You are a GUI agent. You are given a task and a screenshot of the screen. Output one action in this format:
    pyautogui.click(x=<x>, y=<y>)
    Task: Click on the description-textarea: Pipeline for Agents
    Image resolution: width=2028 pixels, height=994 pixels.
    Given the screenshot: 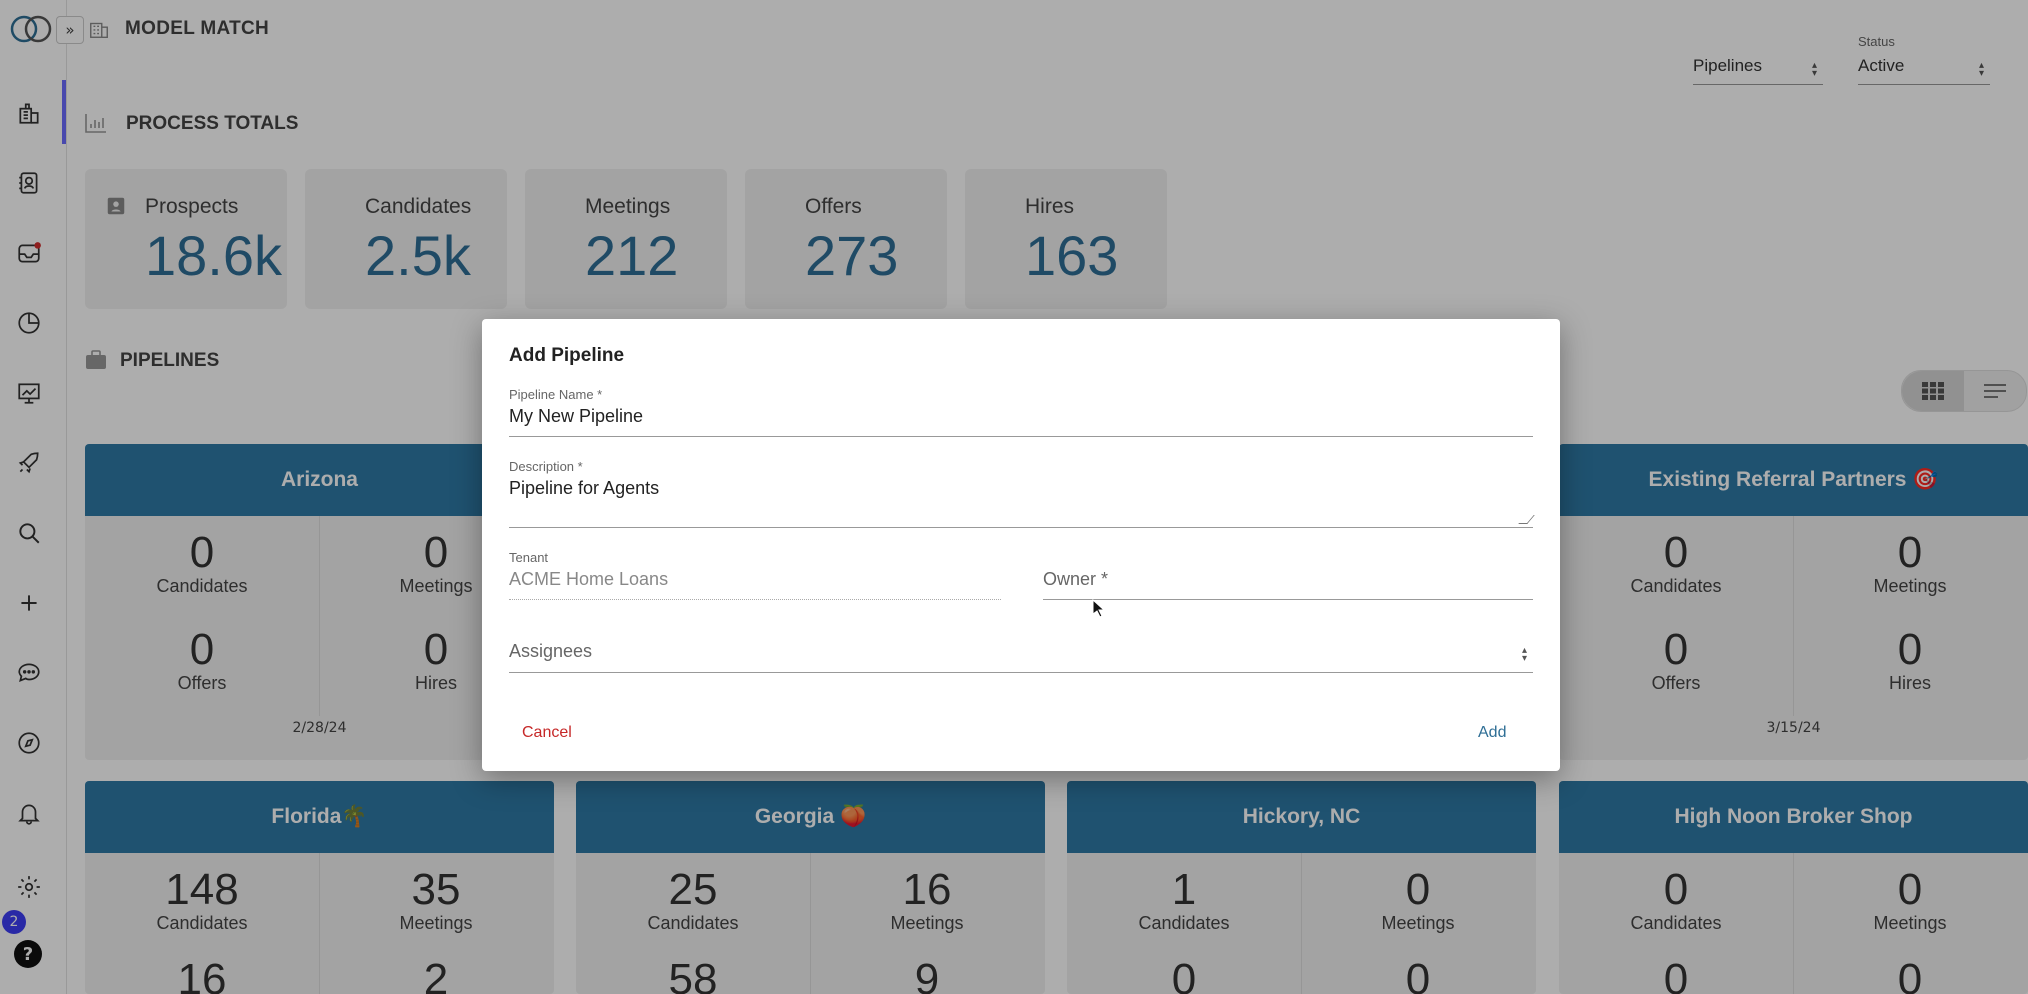 What is the action you would take?
    pyautogui.click(x=1021, y=488)
    